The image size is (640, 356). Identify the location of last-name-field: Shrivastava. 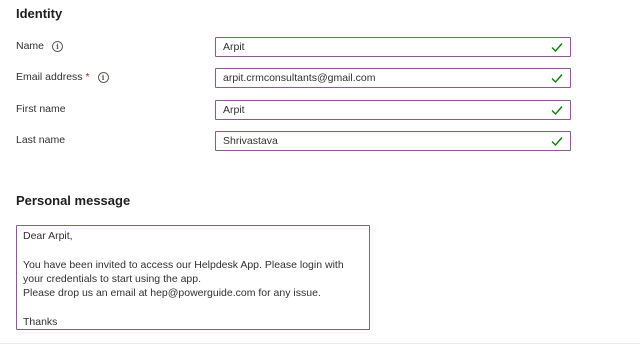
(393, 141).